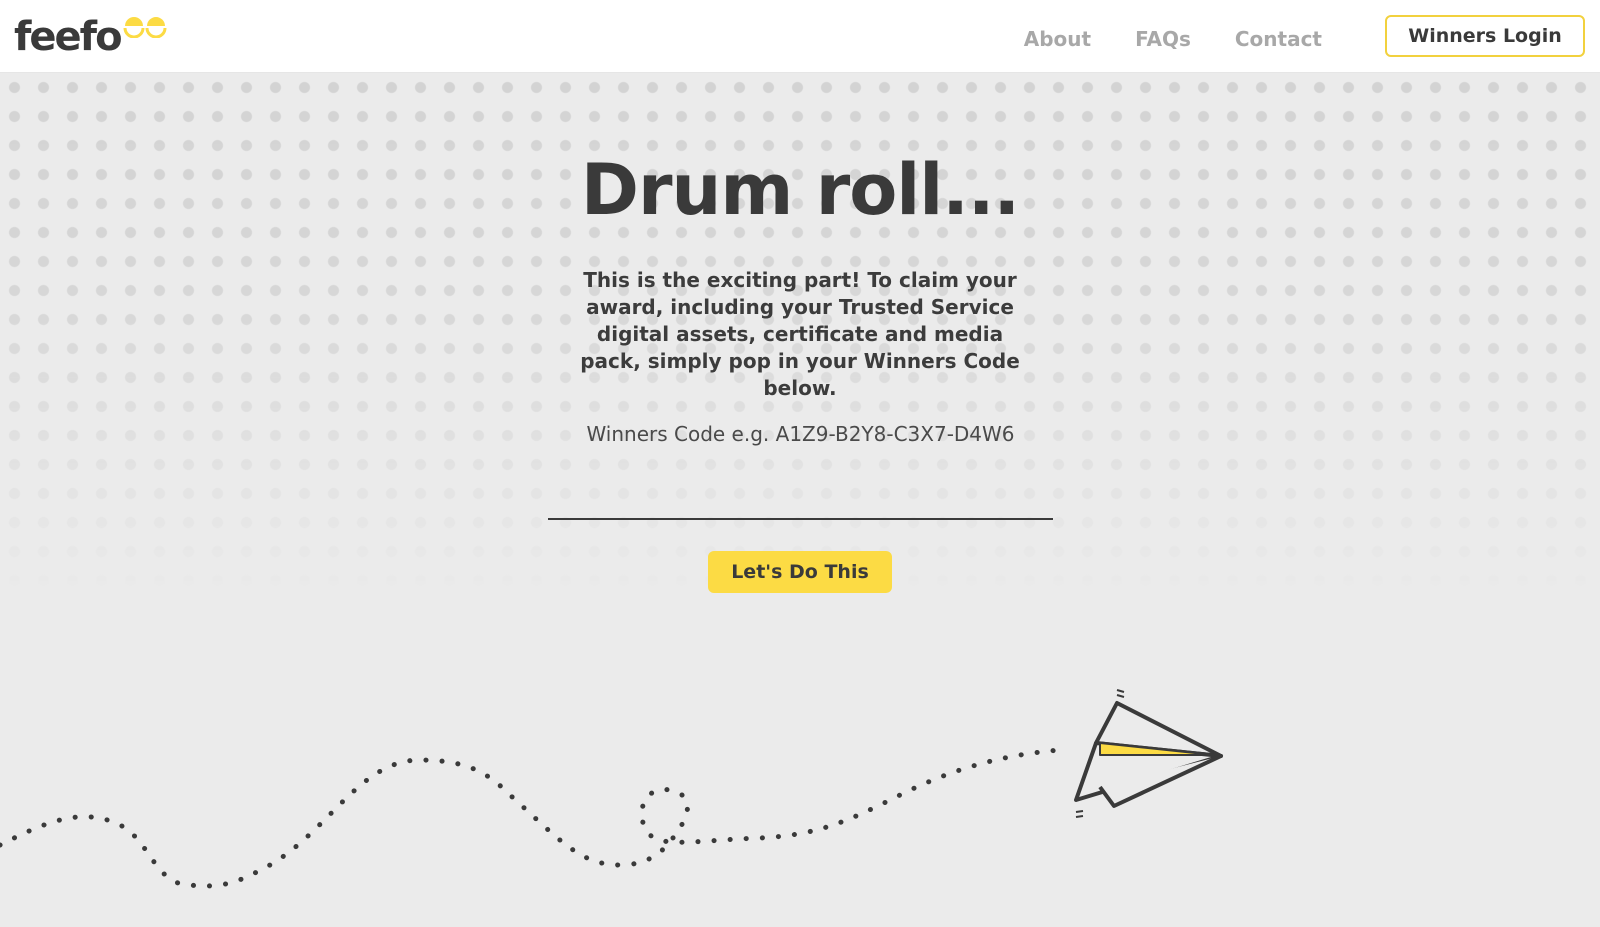  Describe the element at coordinates (800, 434) in the screenshot. I see `winners-code-label: Winners Code e.g. A1Z9-B2Y8-C3X7-D4W6` at that location.